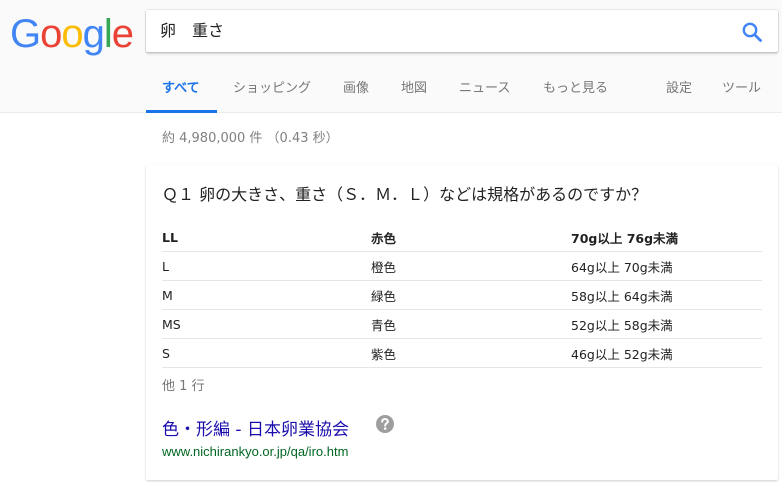 This screenshot has height=484, width=782. I want to click on table-cell: S, so click(266, 353).